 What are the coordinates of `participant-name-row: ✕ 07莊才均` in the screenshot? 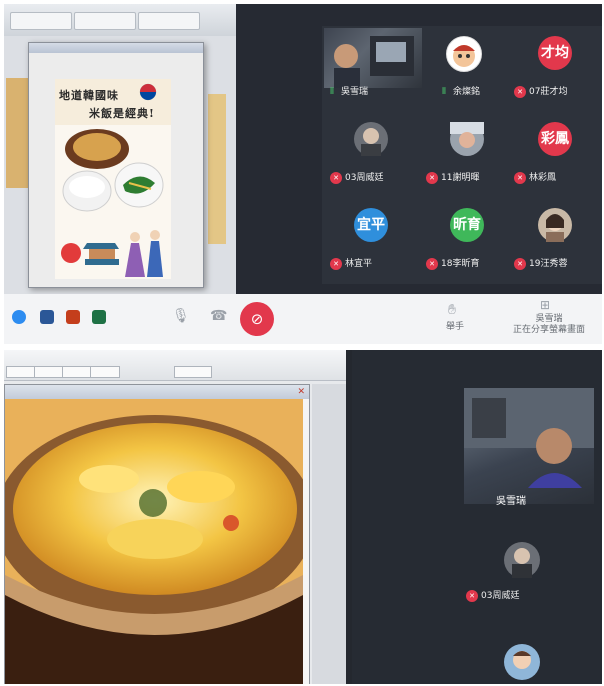 It's located at (558, 92).